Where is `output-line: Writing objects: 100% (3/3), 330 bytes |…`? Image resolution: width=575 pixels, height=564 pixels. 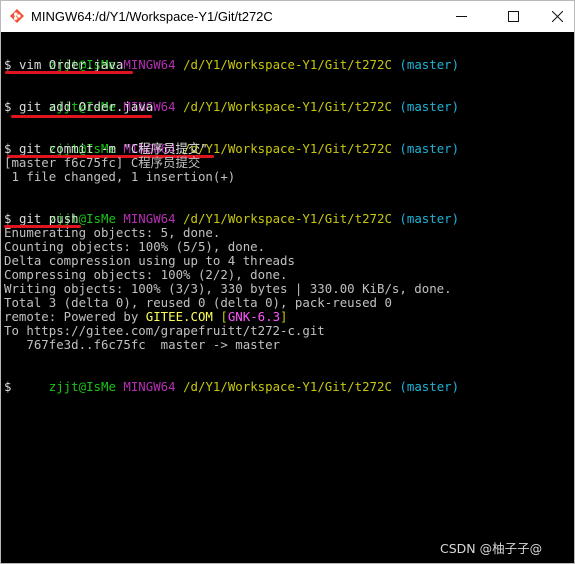
output-line: Writing objects: 100% (3/3), 330 bytes |… is located at coordinates (228, 288).